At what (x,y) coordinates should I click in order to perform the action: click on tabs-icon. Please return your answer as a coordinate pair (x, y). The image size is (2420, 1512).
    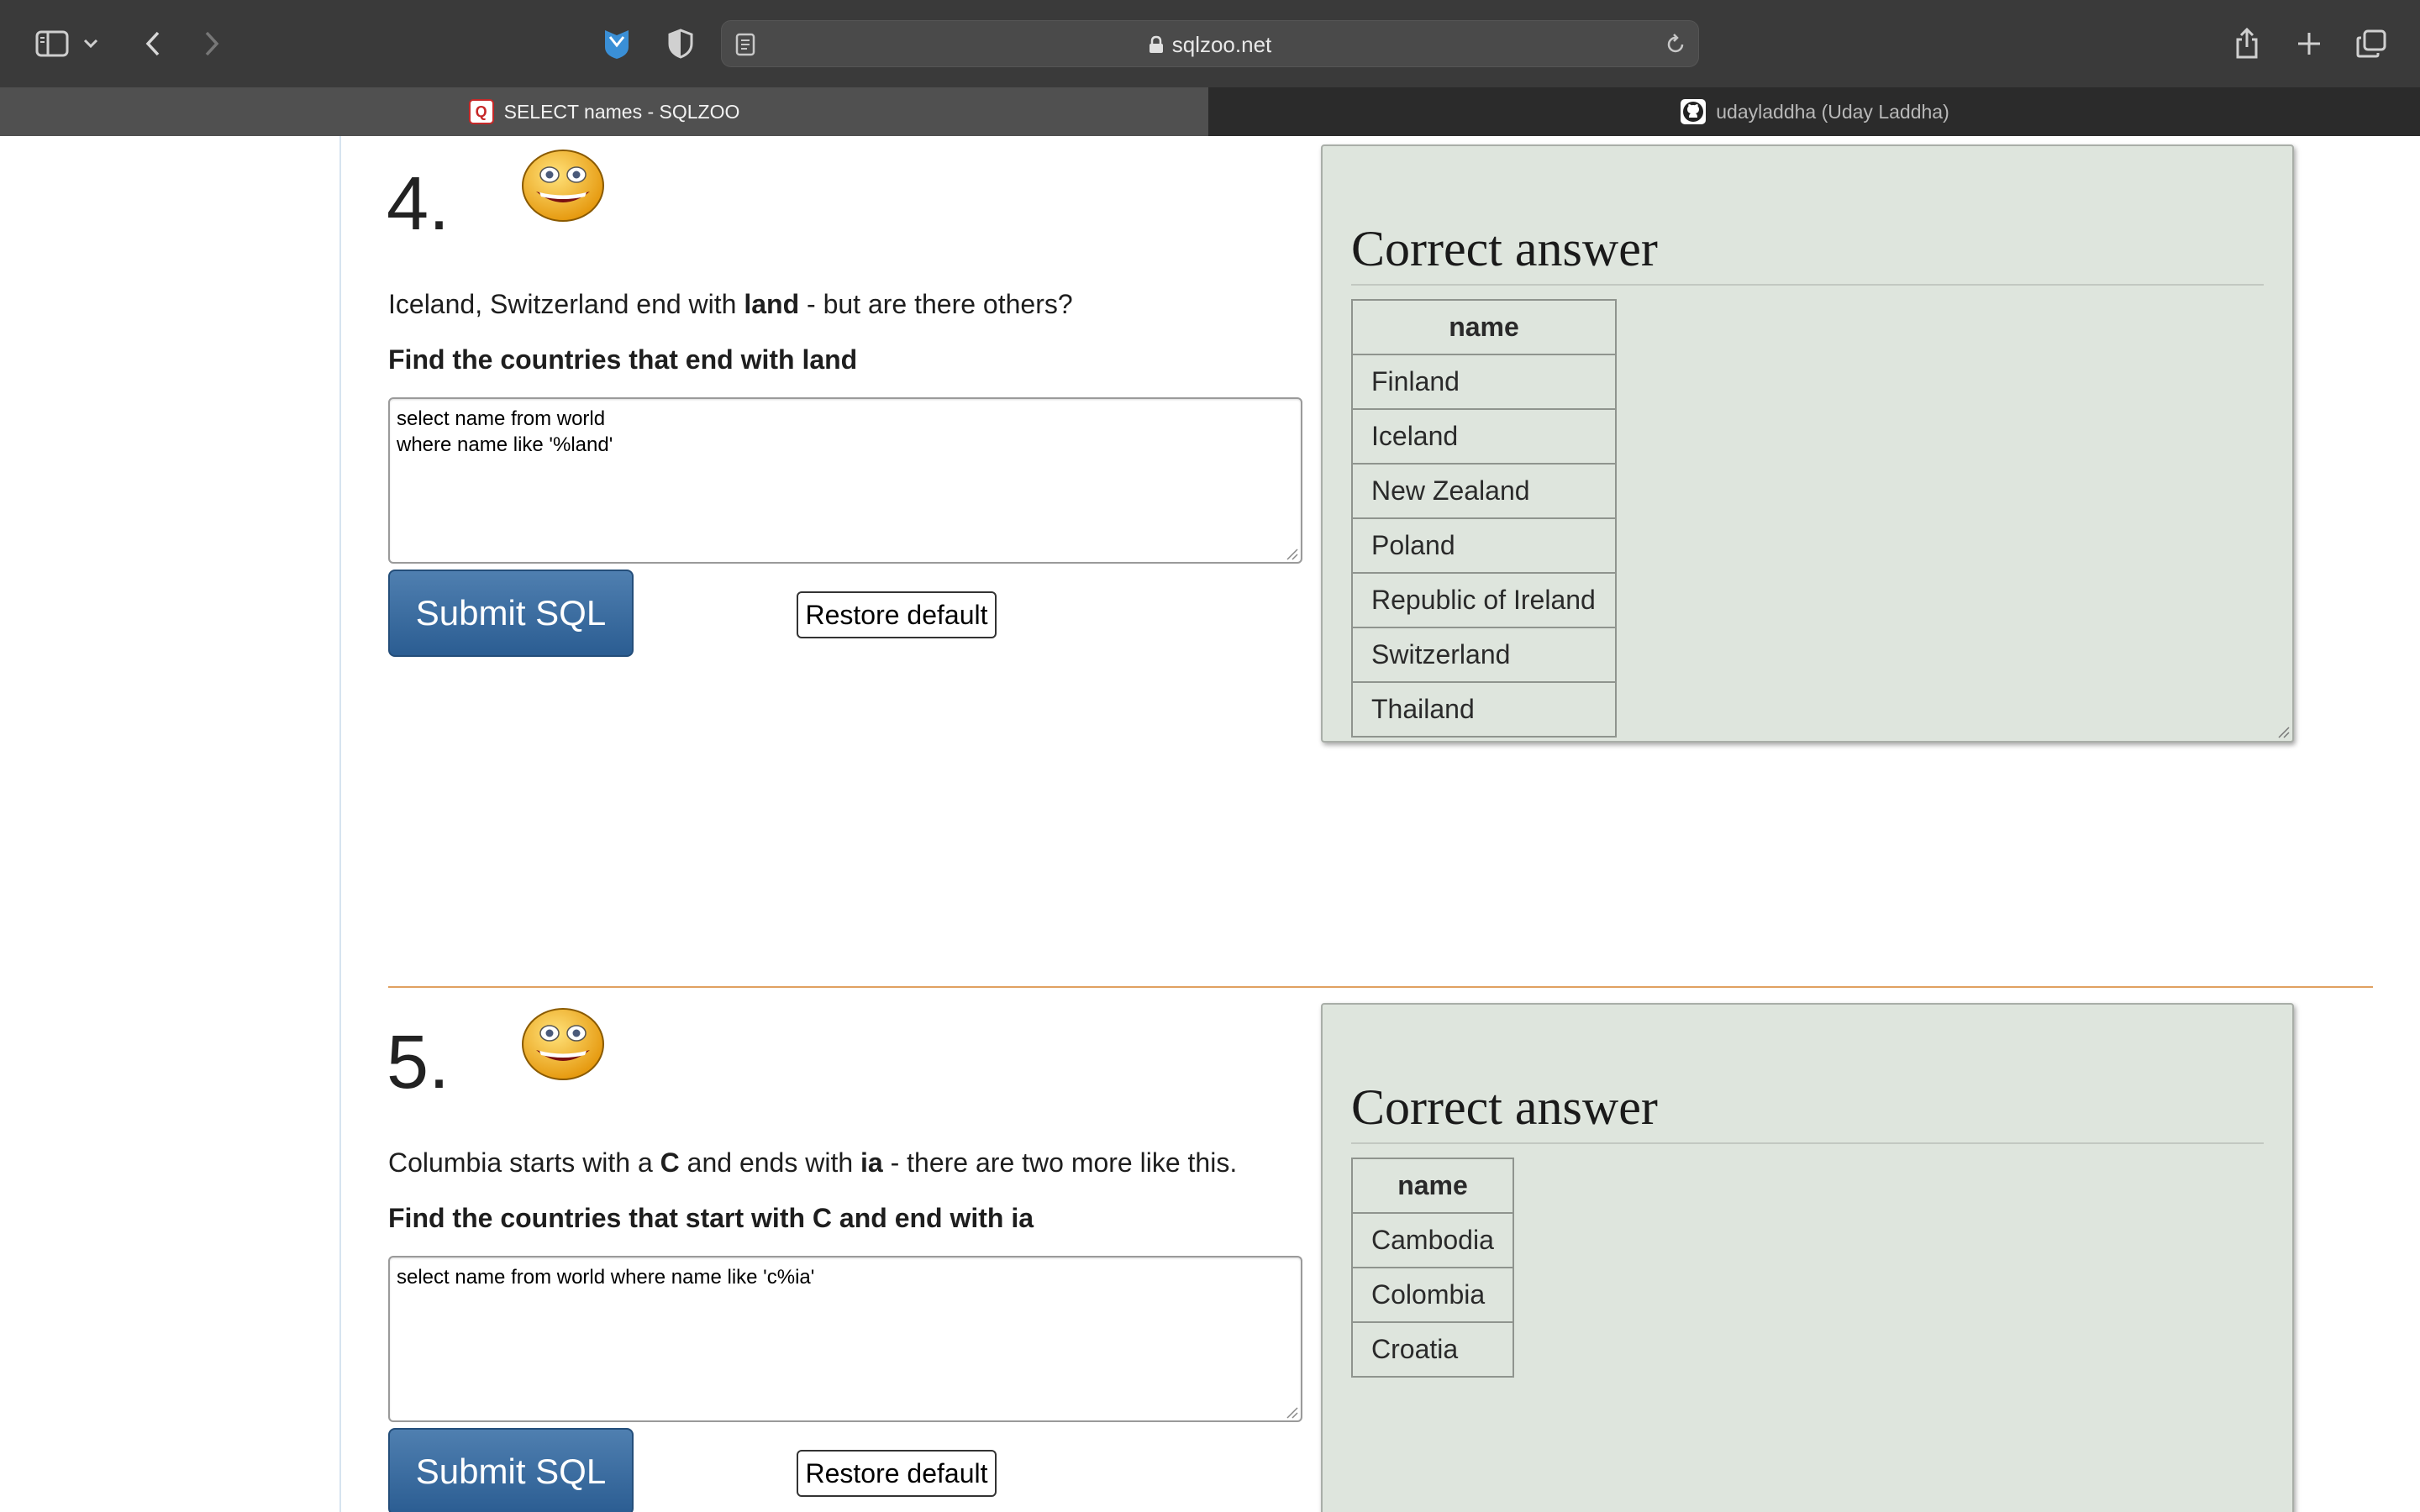
    Looking at the image, I should click on (2371, 44).